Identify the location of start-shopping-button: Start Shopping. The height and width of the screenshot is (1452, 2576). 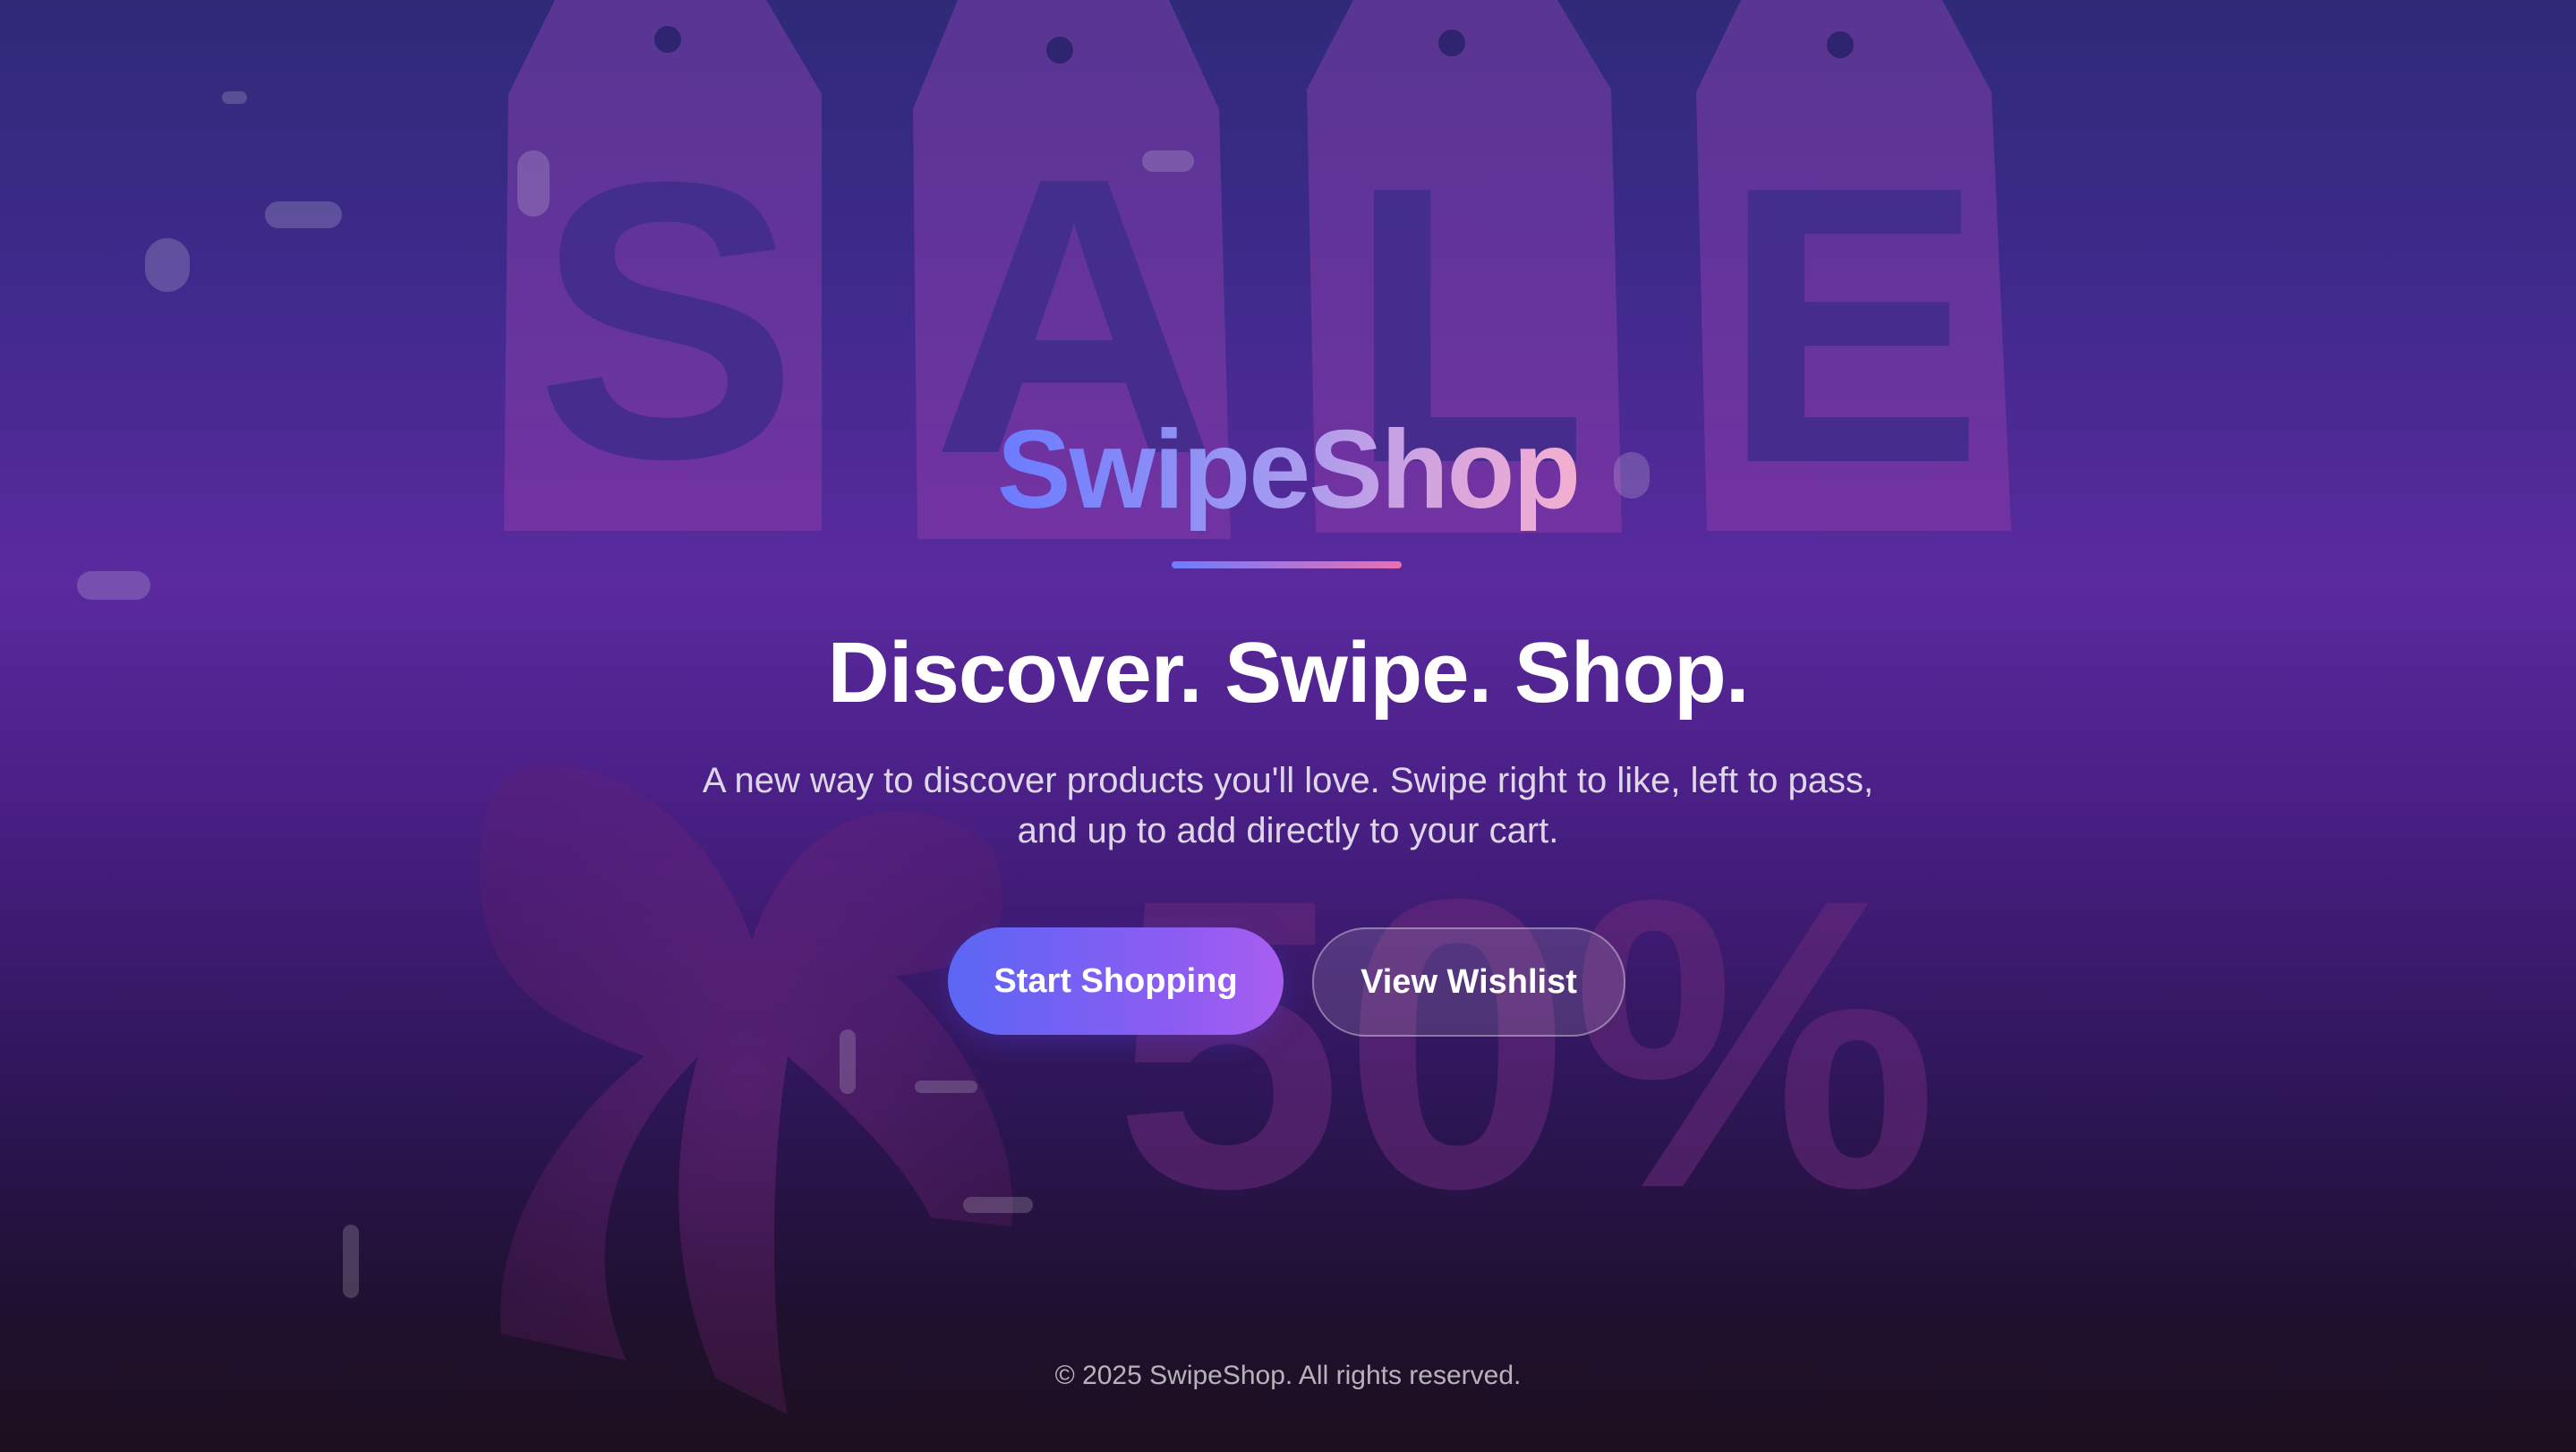
(1116, 981).